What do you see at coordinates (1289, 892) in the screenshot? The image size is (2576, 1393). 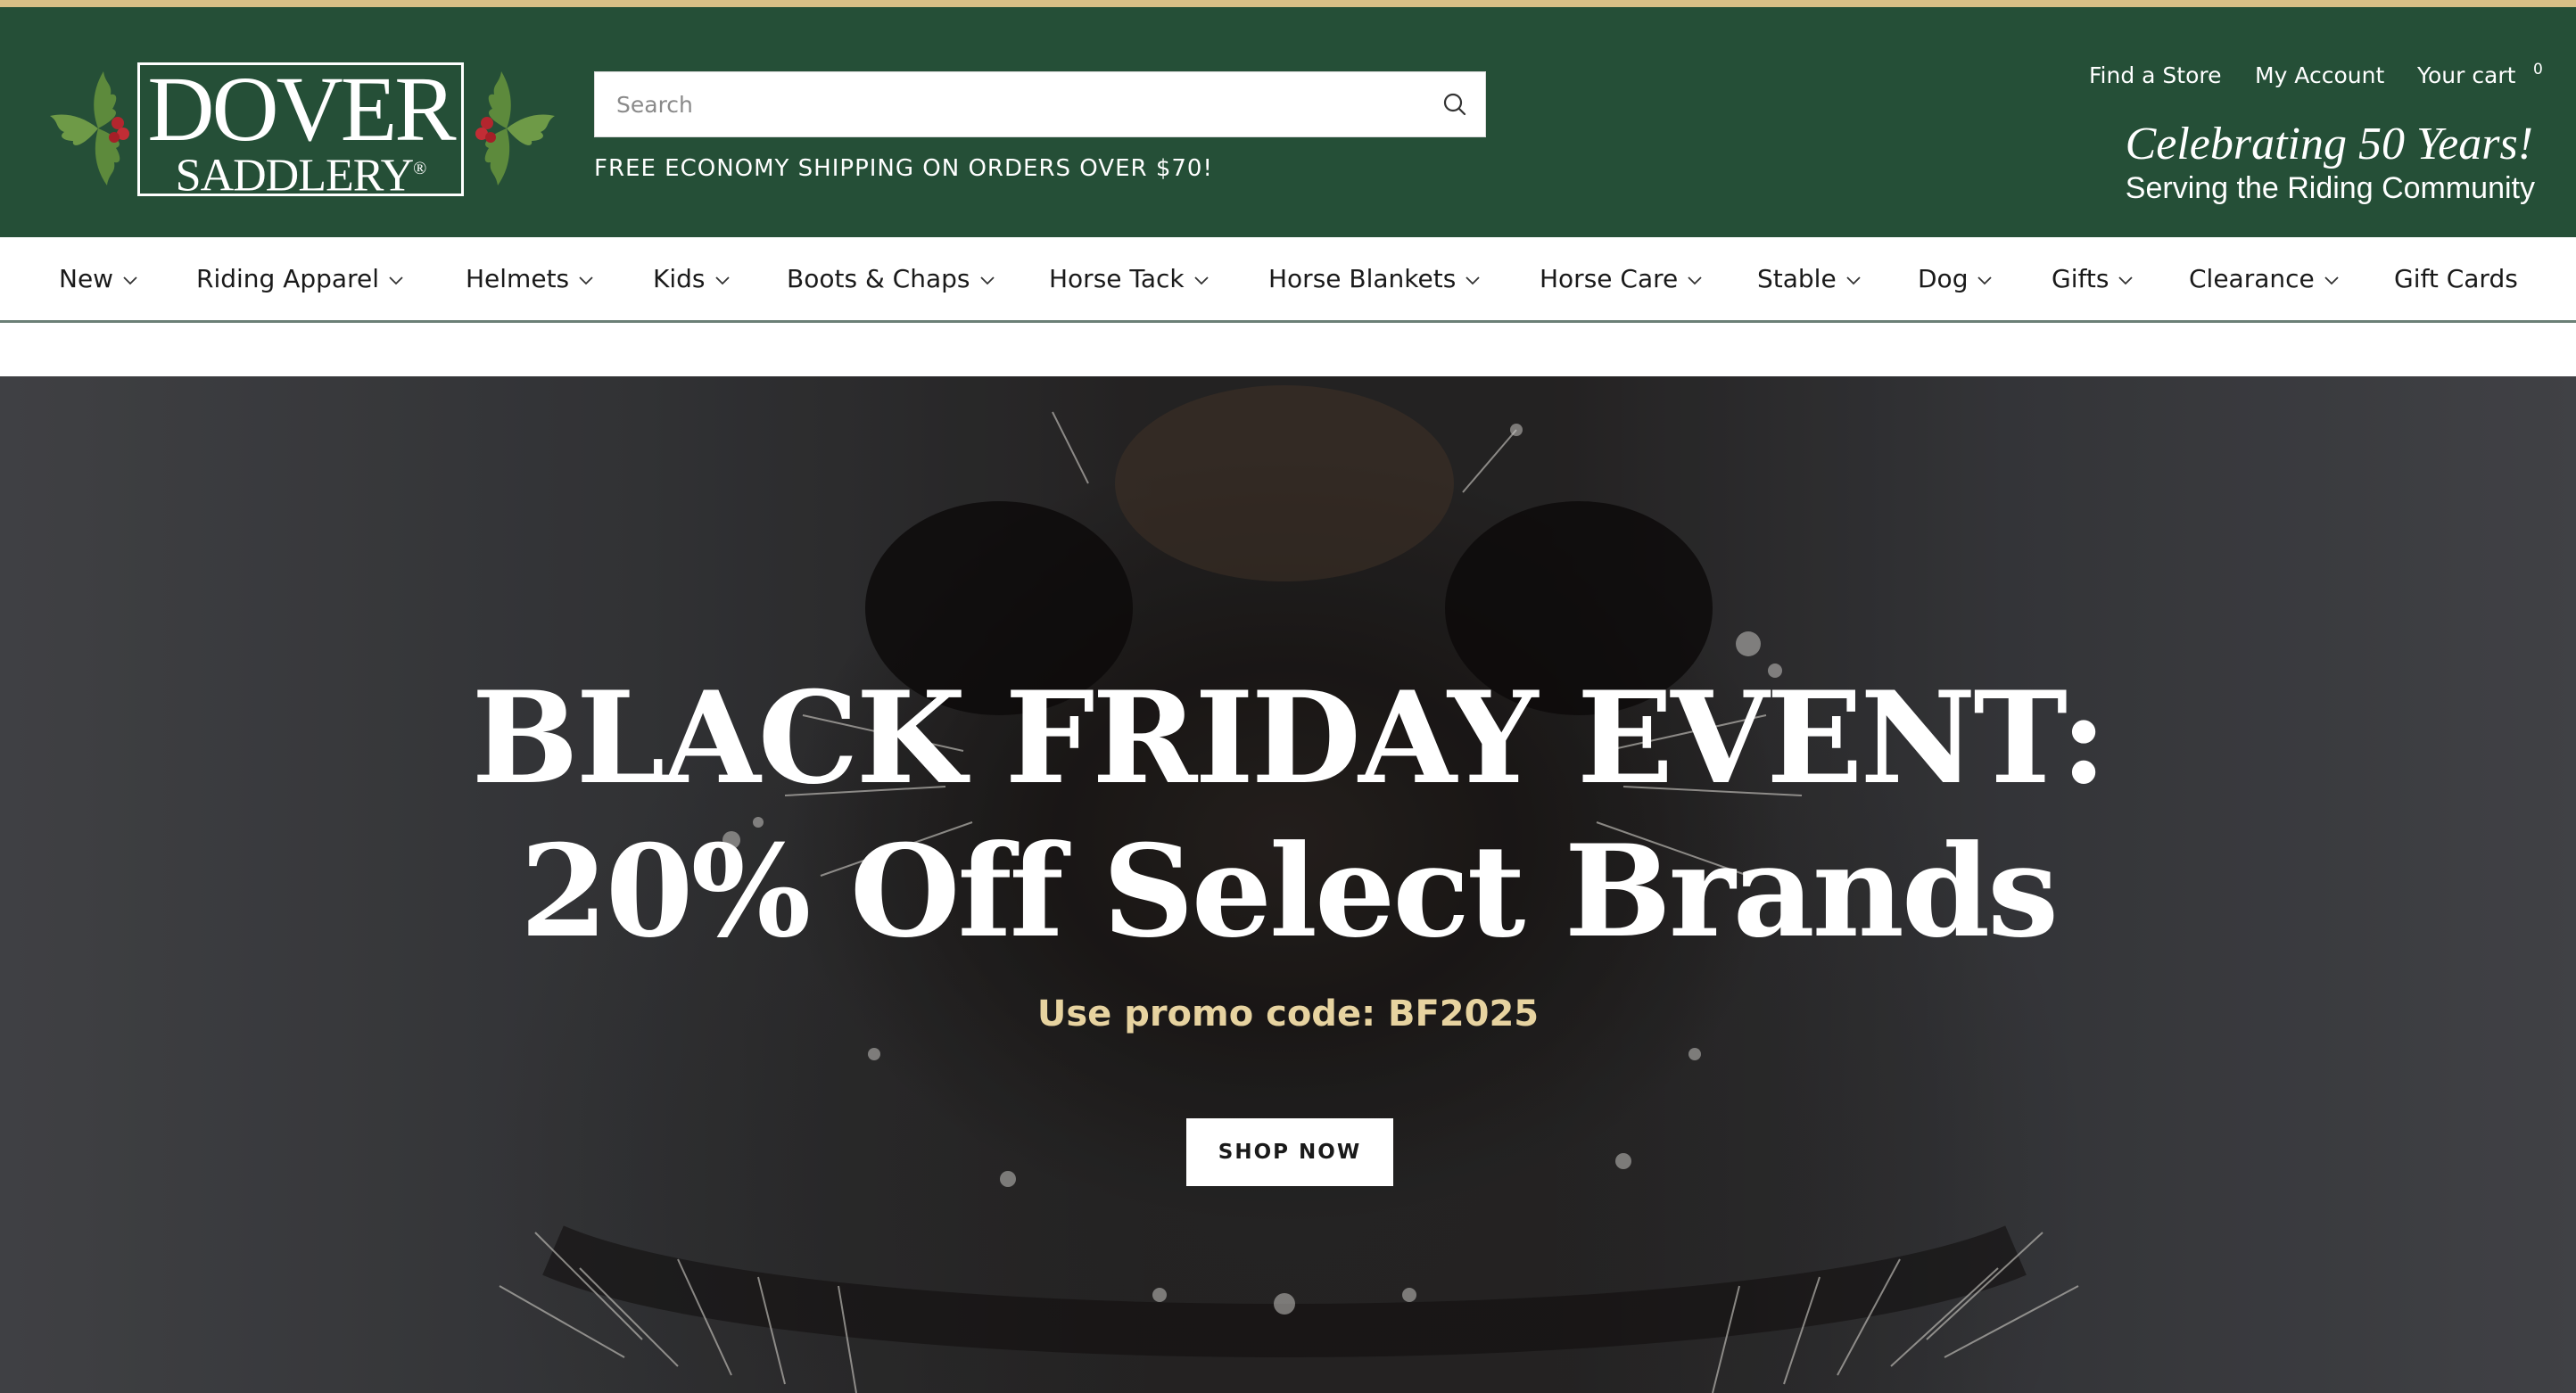 I see `hero-title-line-2: 20% Off Select Brands` at bounding box center [1289, 892].